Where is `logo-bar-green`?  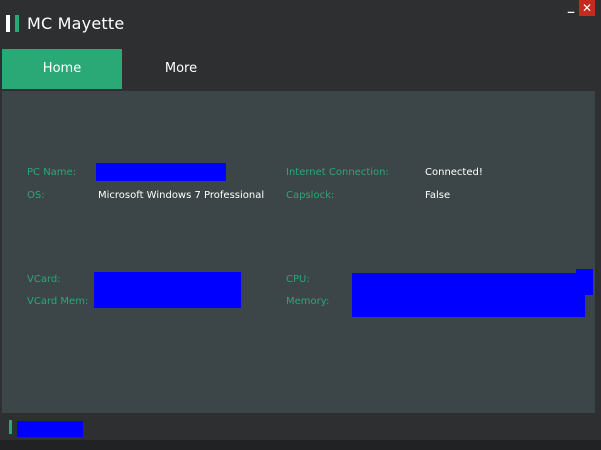 logo-bar-green is located at coordinates (17, 23).